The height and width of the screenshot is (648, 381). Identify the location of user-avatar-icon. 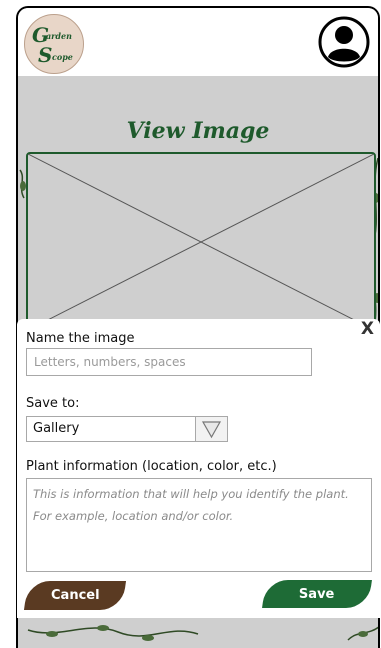
(344, 42).